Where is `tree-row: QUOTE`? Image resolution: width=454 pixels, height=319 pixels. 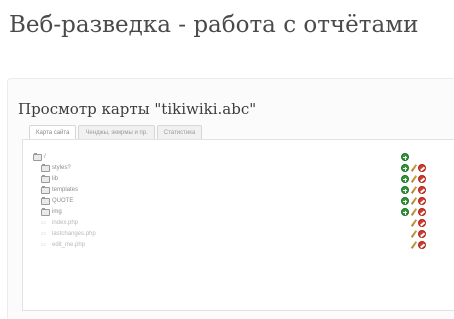
tree-row: QUOTE is located at coordinates (238, 201).